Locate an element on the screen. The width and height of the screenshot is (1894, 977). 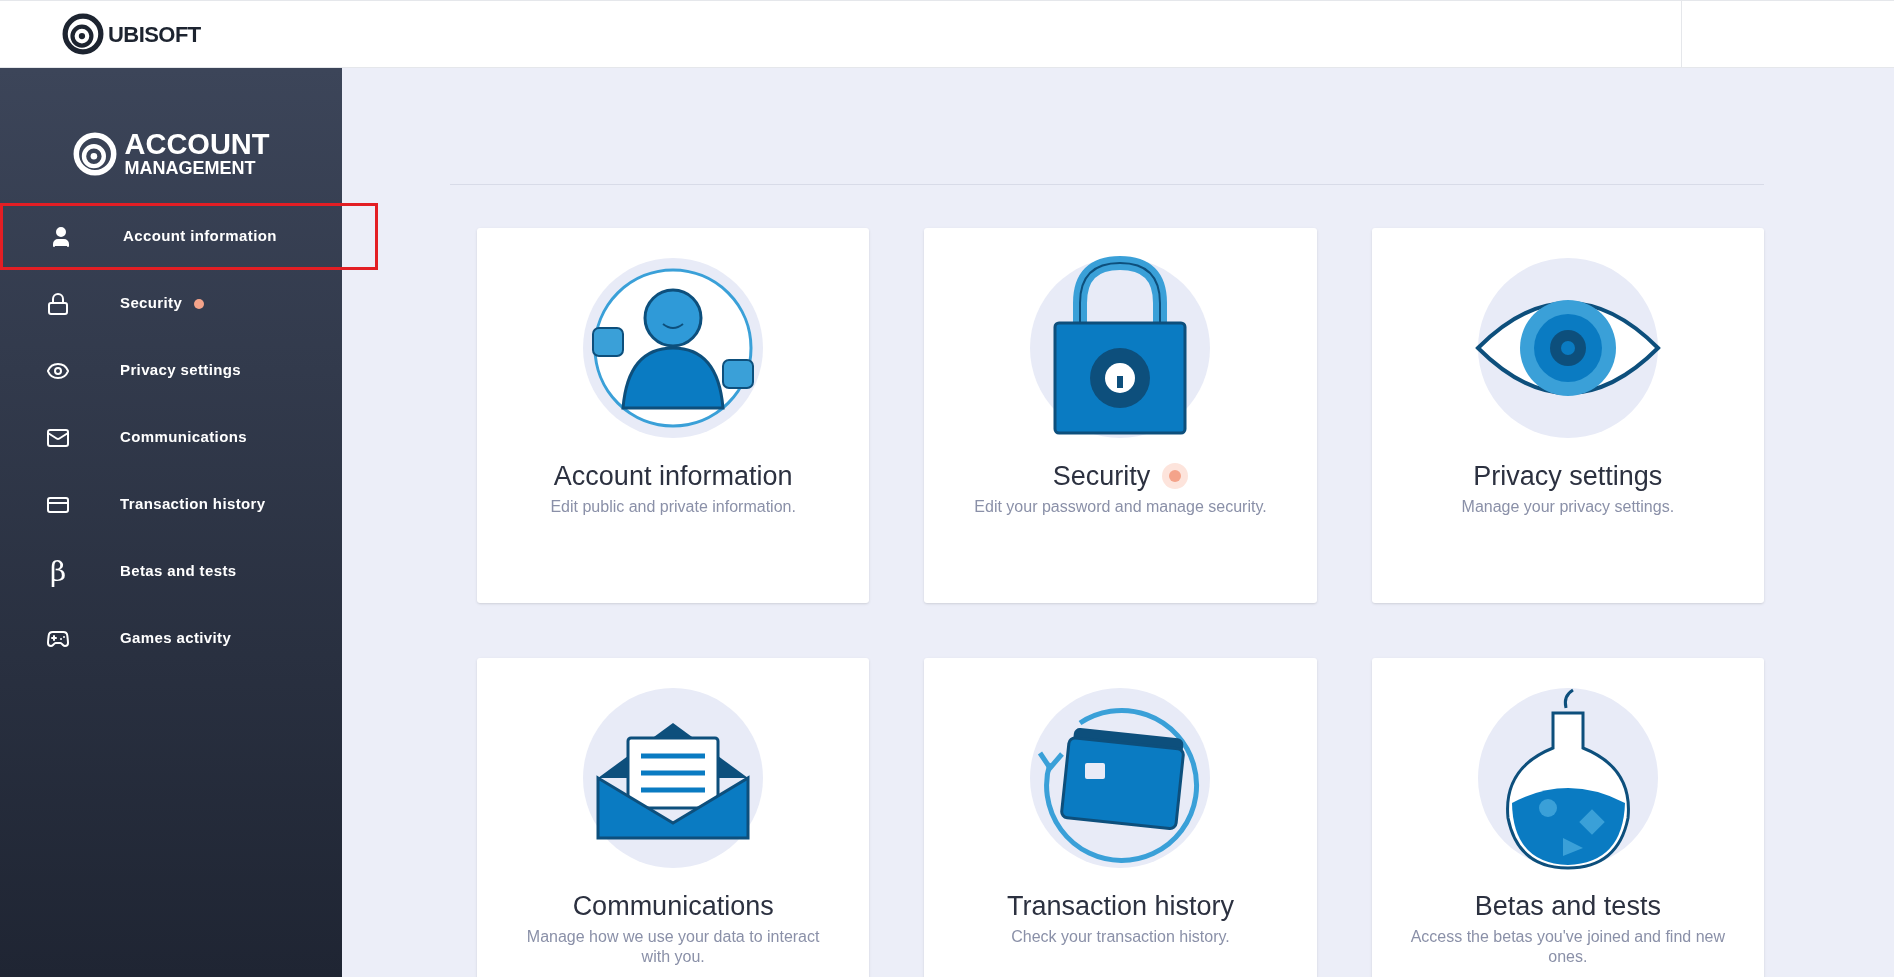
logo-title: ACCOUNT is located at coordinates (197, 144).